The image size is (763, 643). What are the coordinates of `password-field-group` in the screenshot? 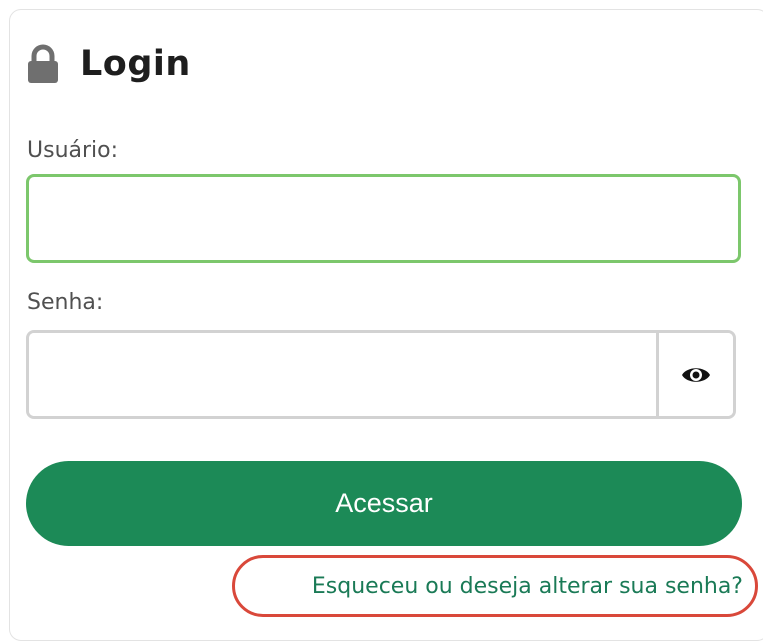 It's located at (381, 374).